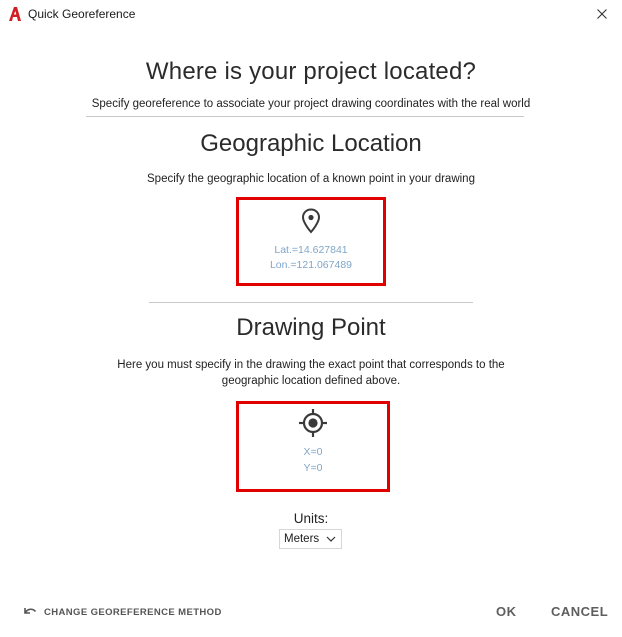 This screenshot has width=622, height=637. What do you see at coordinates (311, 265) in the screenshot?
I see `longitude-value: Lon.=121.067489` at bounding box center [311, 265].